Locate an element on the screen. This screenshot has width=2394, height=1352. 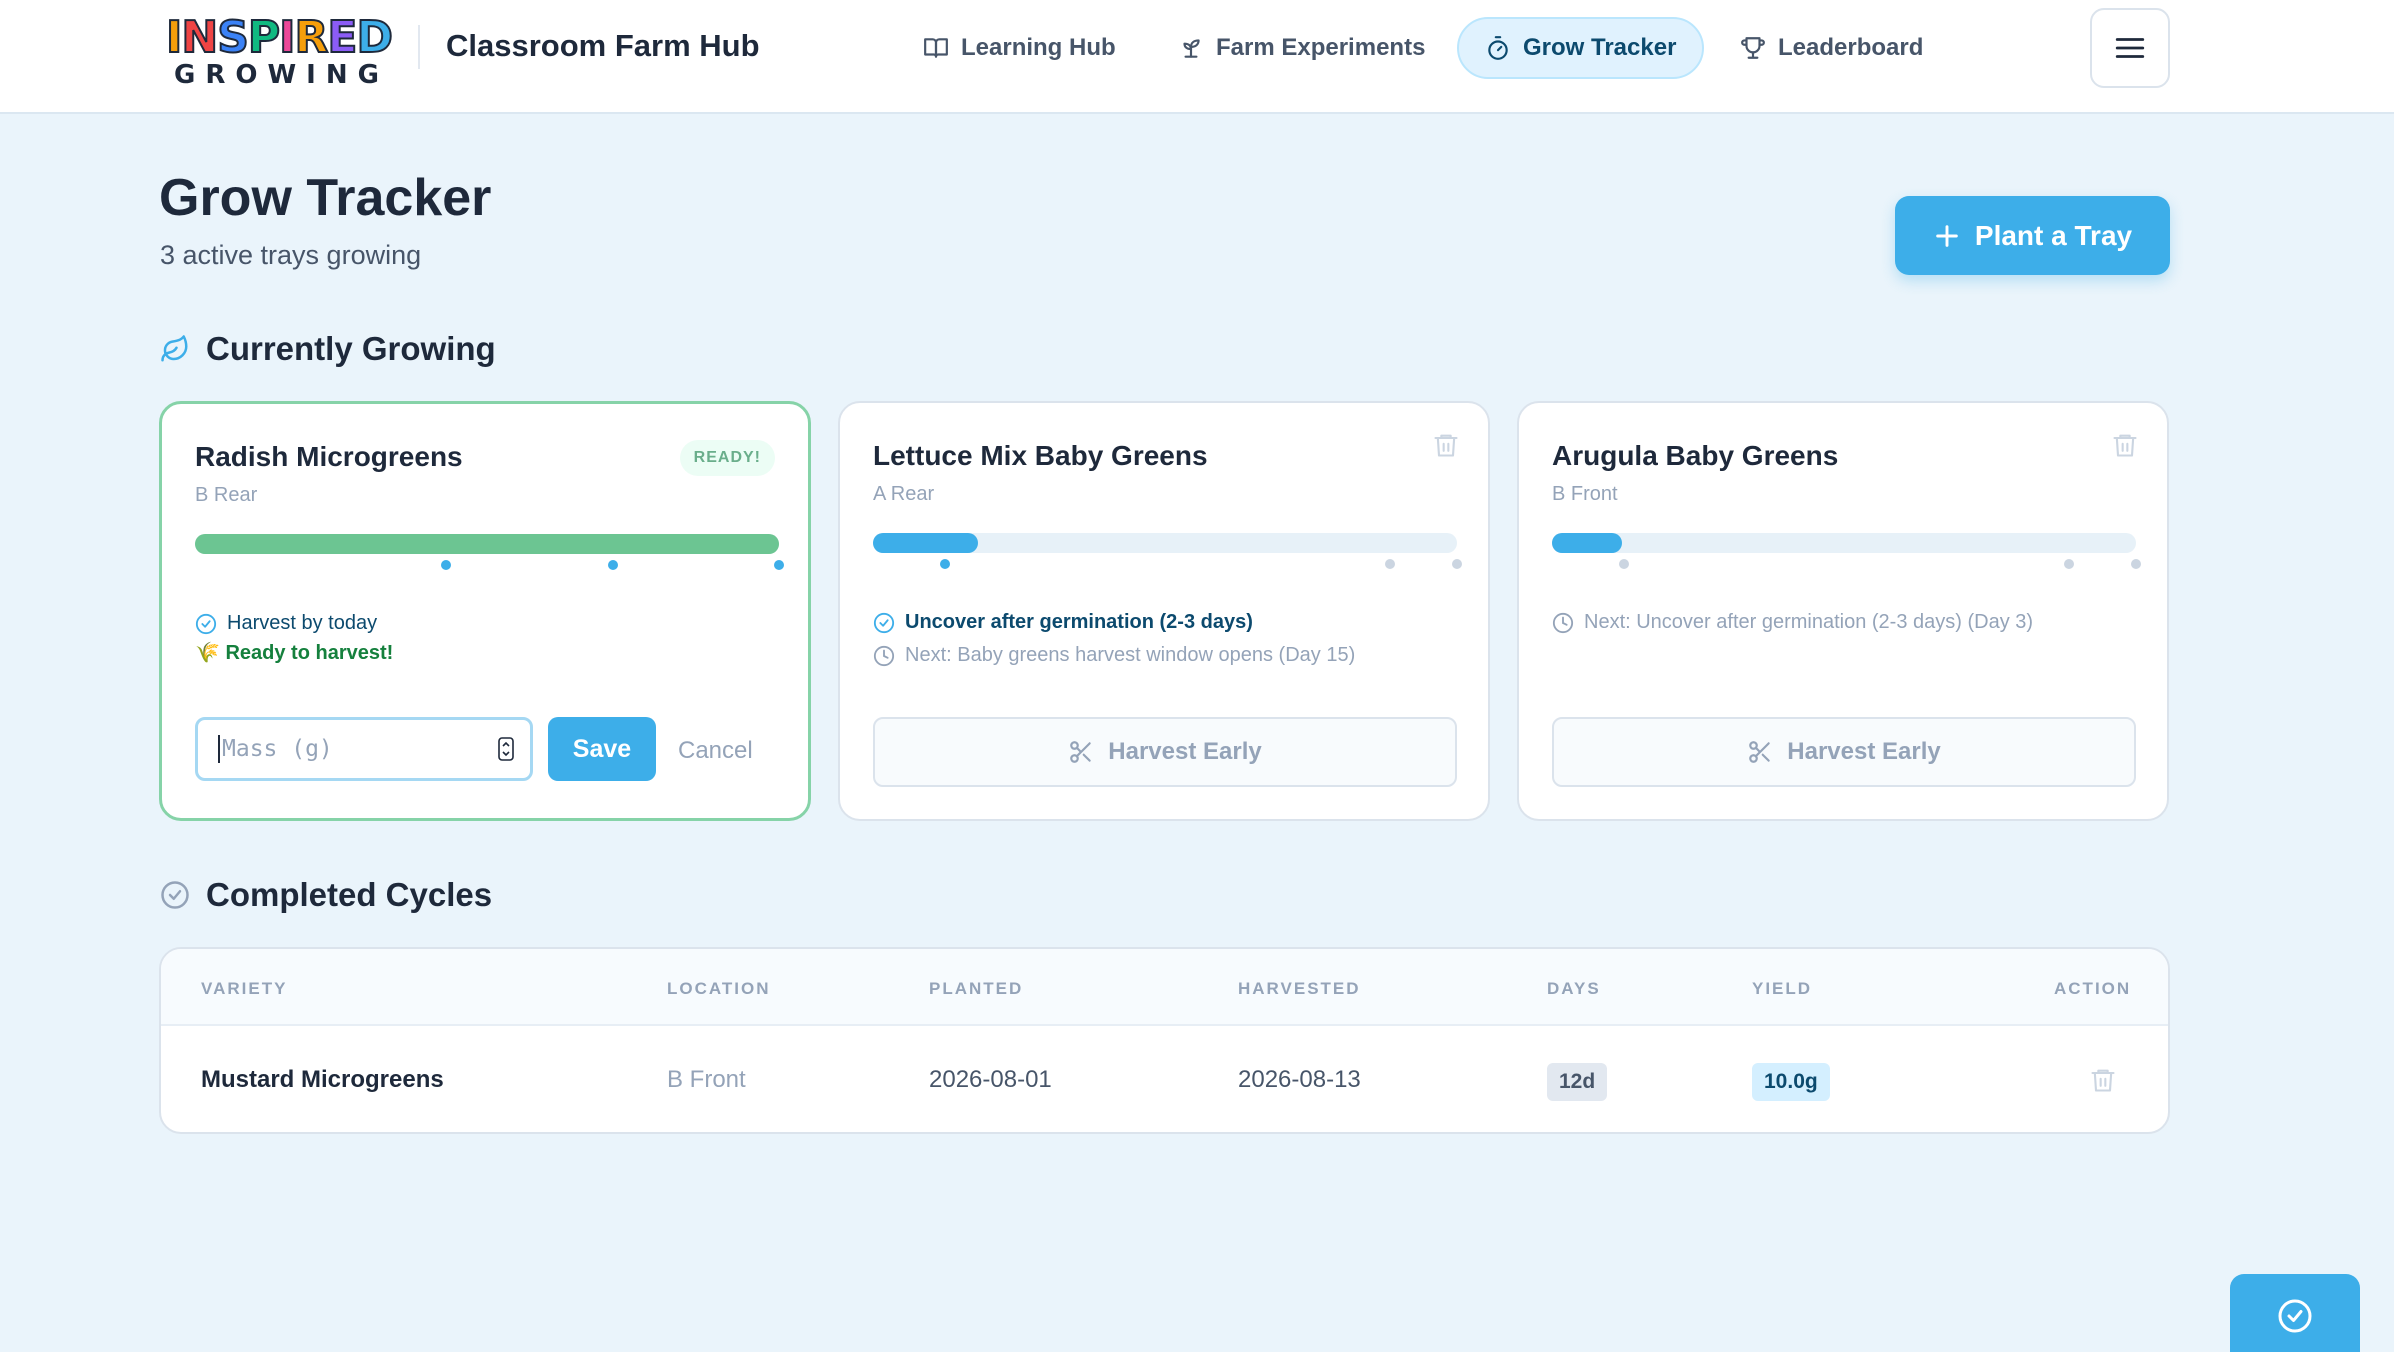
completed-cycles-heading: Completed Cycles is located at coordinates (326, 895).